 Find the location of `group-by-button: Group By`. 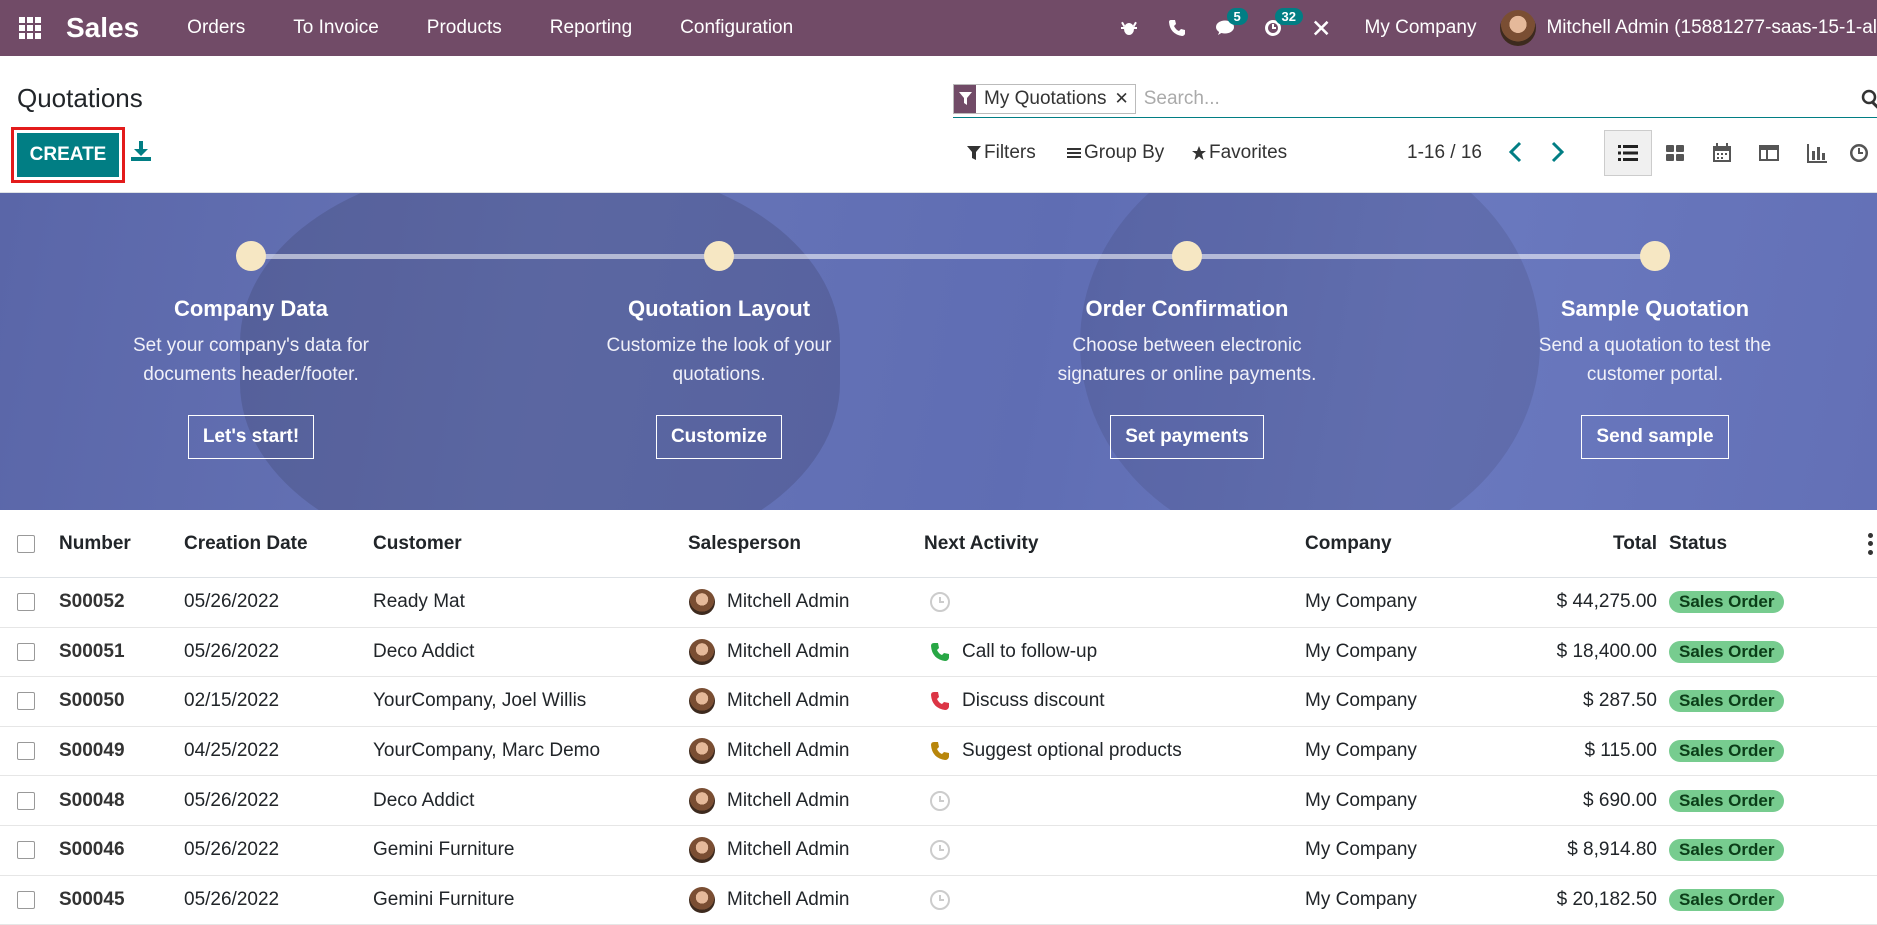

group-by-button: Group By is located at coordinates (1115, 153).